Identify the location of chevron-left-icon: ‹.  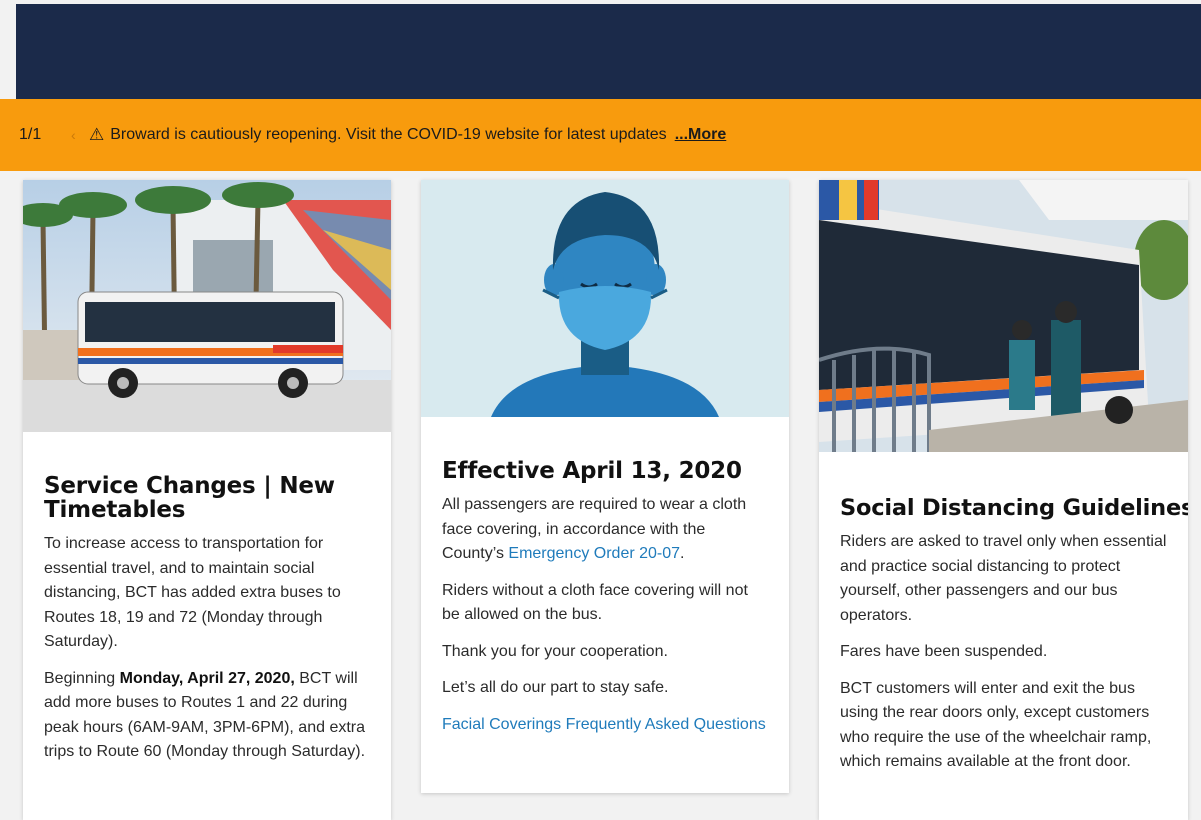
(80, 135).